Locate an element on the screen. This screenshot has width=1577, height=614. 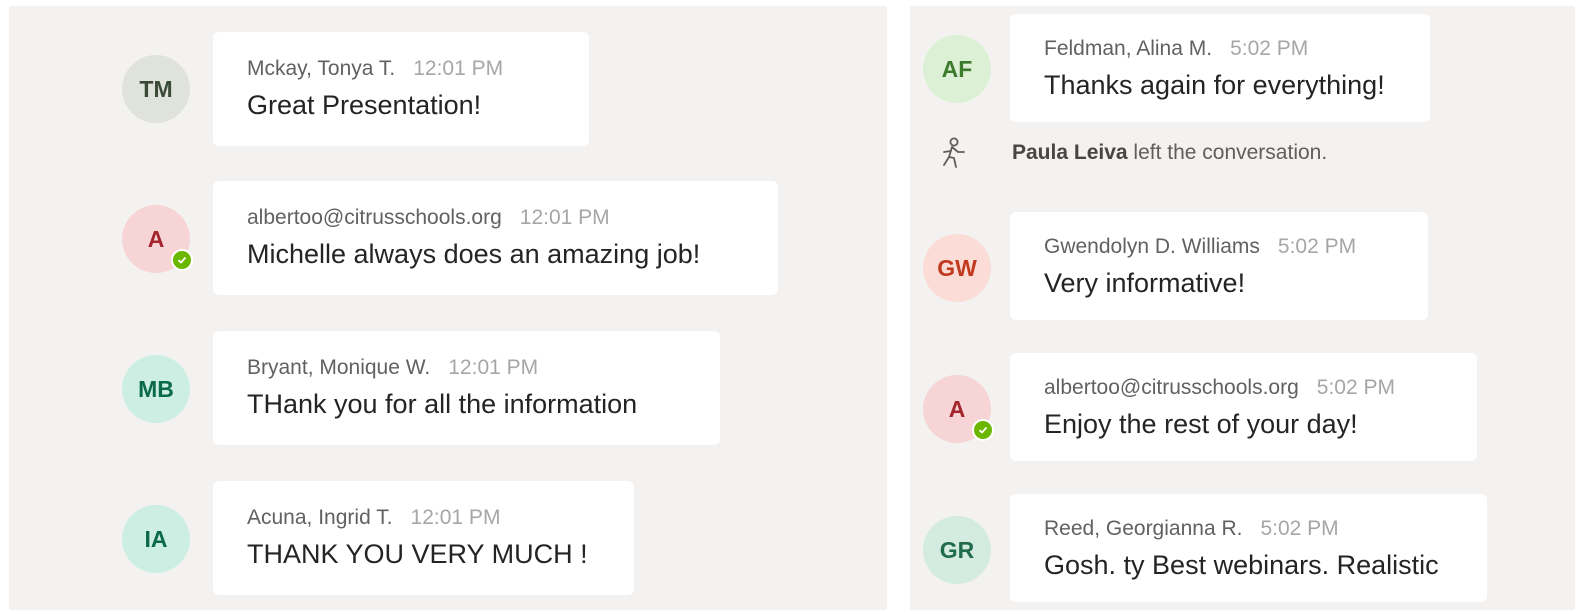
avatar-initials: GW is located at coordinates (957, 267).